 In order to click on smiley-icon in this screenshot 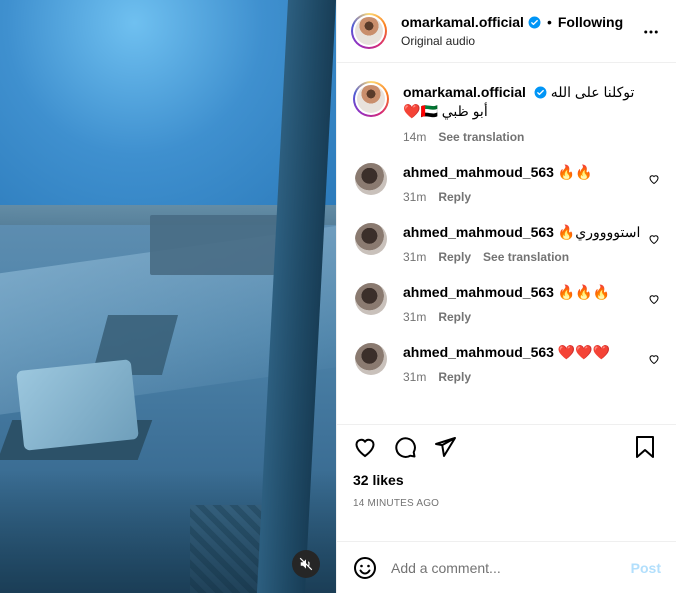, I will do `click(365, 567)`.